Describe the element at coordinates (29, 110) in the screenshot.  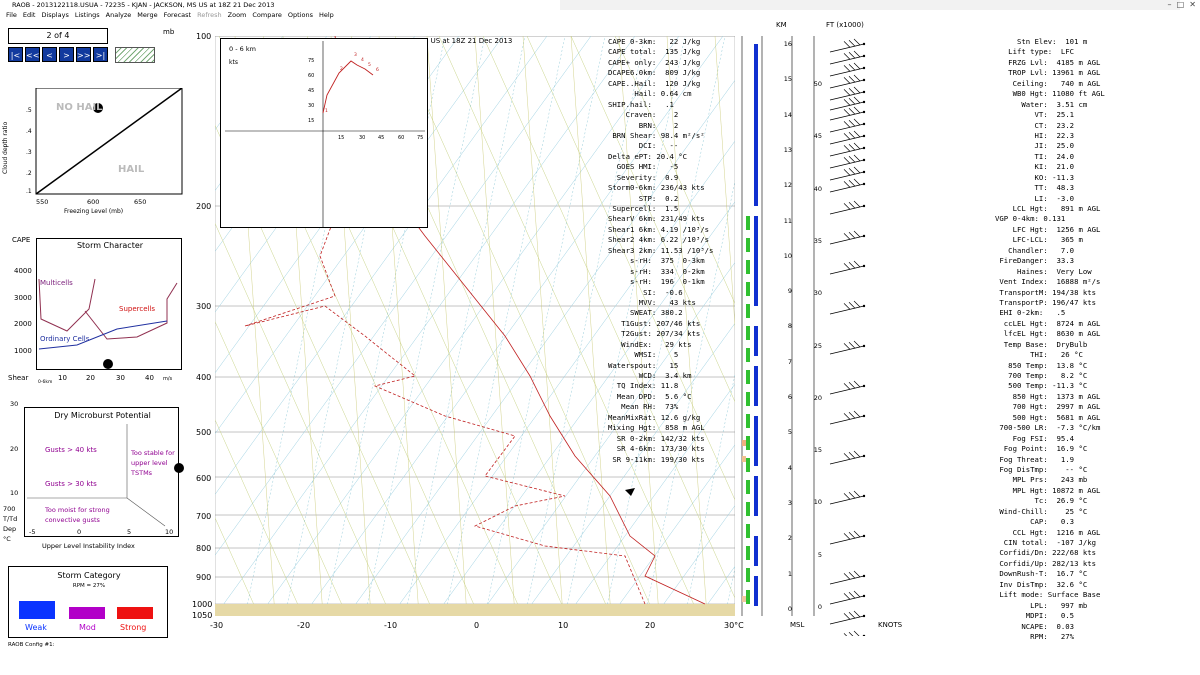
I see `hail-ytick: .5` at that location.